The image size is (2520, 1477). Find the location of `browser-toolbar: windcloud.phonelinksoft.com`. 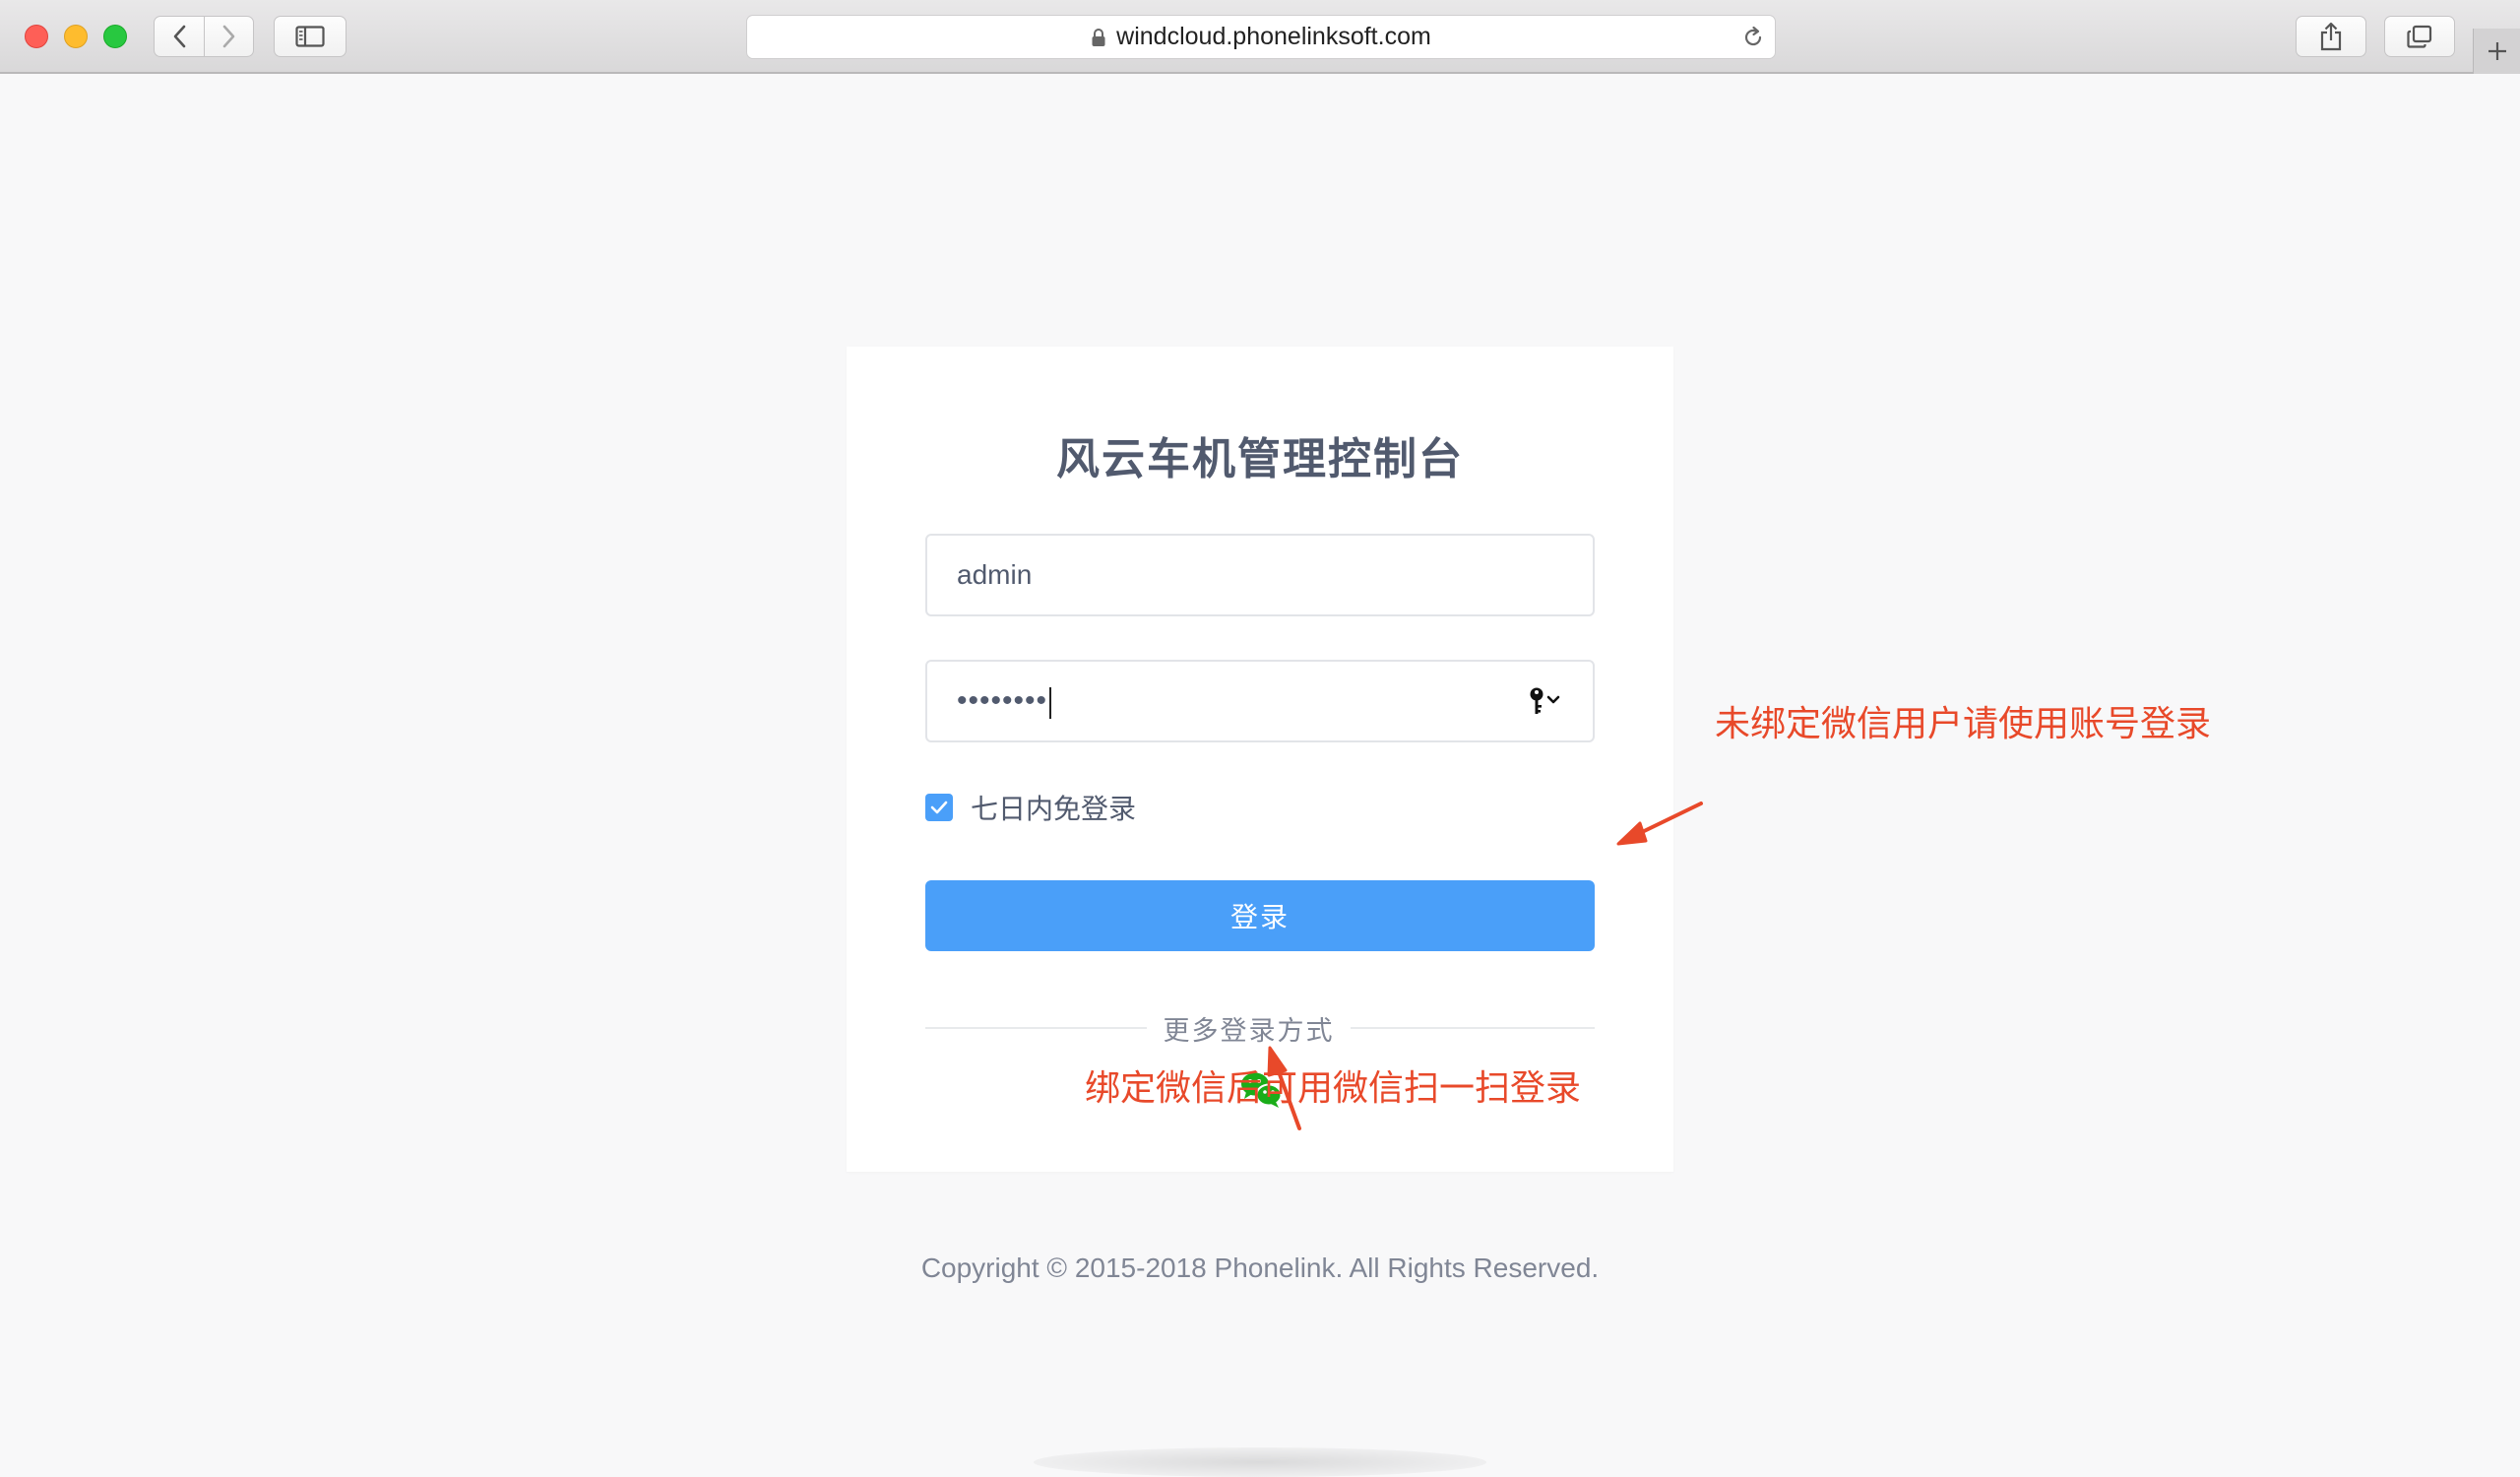

browser-toolbar: windcloud.phonelinksoft.com is located at coordinates (1260, 37).